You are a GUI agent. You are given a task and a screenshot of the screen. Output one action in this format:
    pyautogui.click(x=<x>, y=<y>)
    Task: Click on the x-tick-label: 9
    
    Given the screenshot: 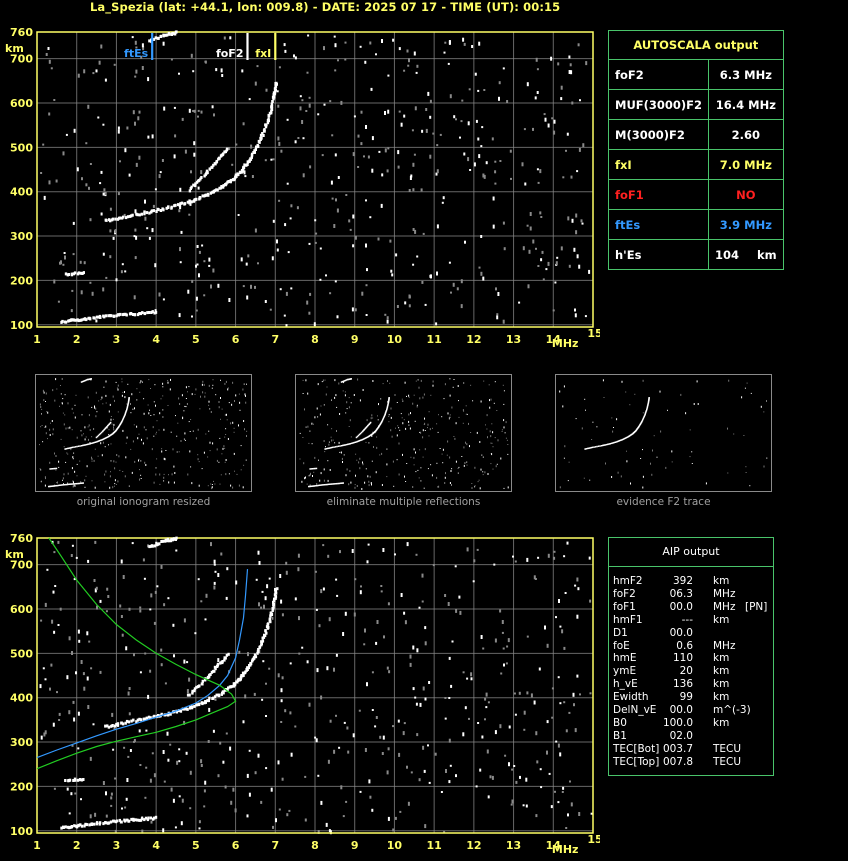 What is the action you would take?
    pyautogui.click(x=355, y=339)
    